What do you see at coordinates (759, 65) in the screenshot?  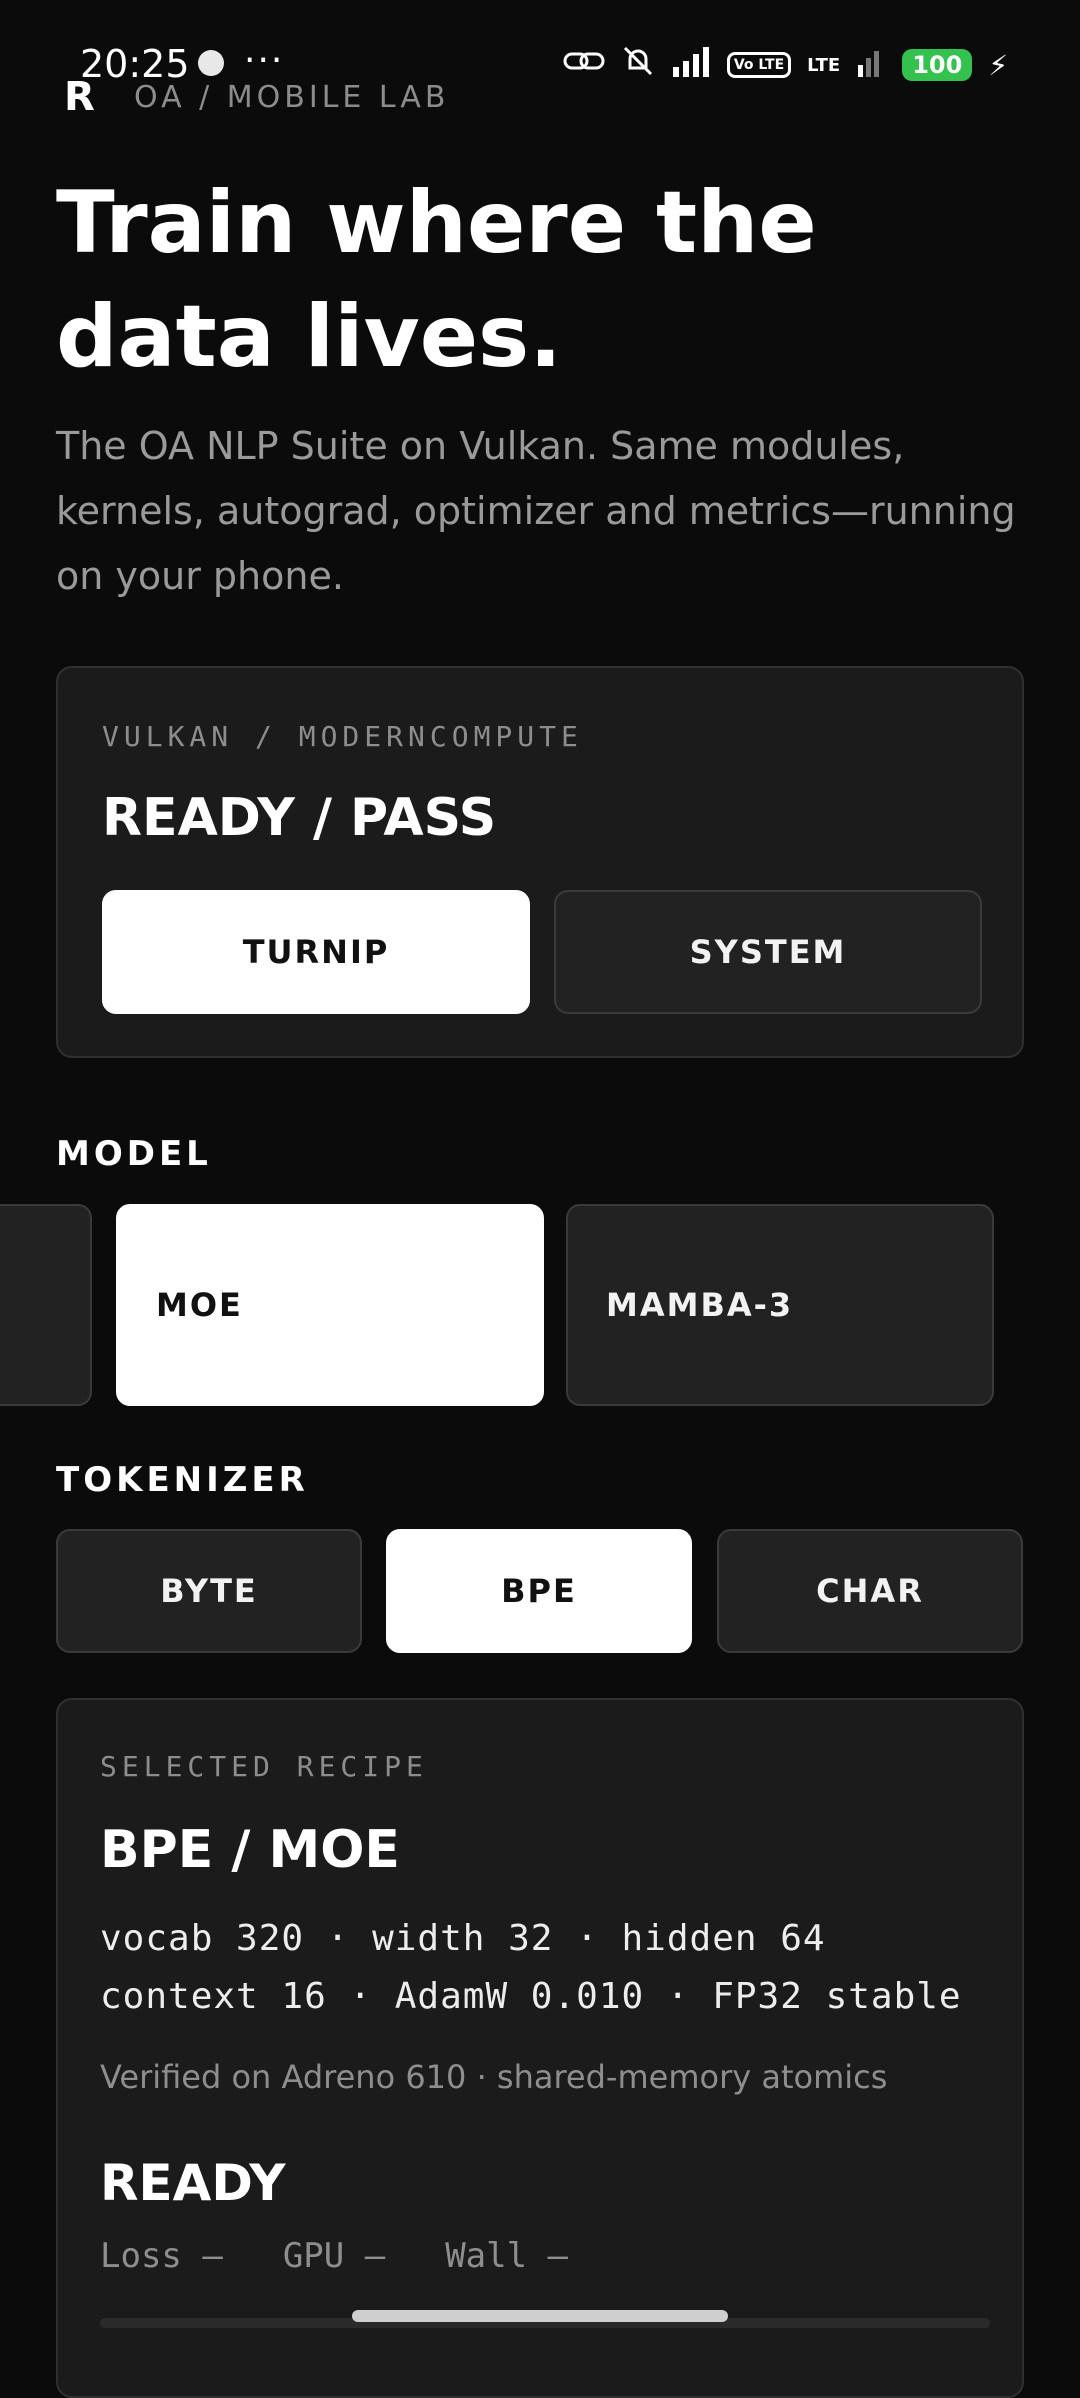 I see `volte-icon: Vo LTE` at bounding box center [759, 65].